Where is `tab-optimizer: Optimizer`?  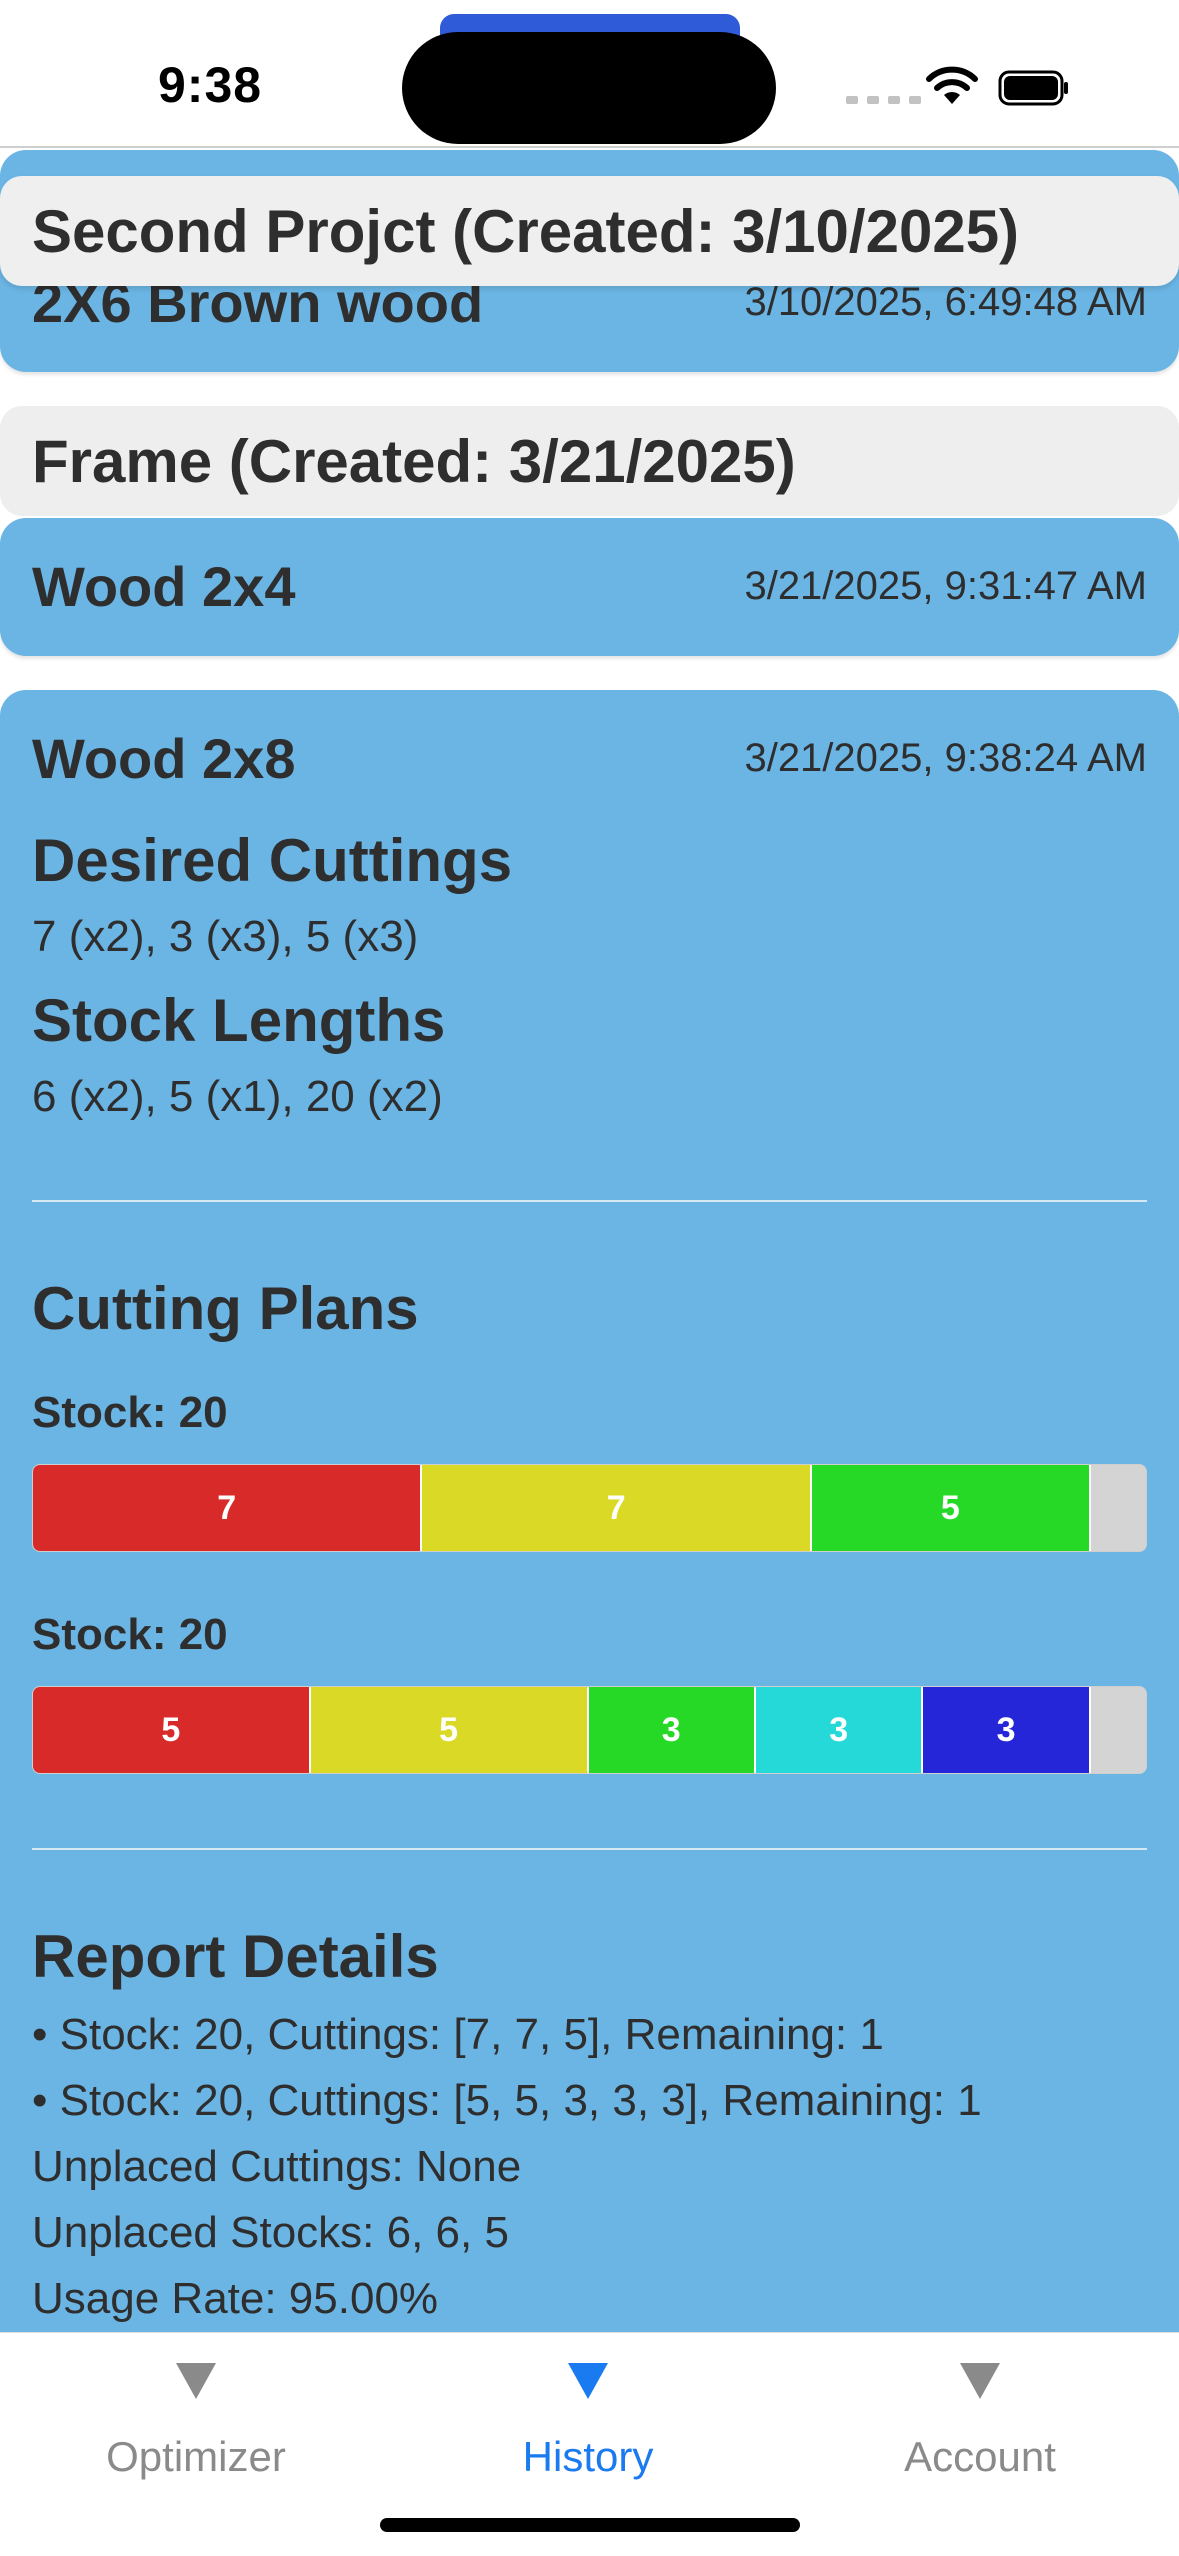 tab-optimizer: Optimizer is located at coordinates (196, 2422).